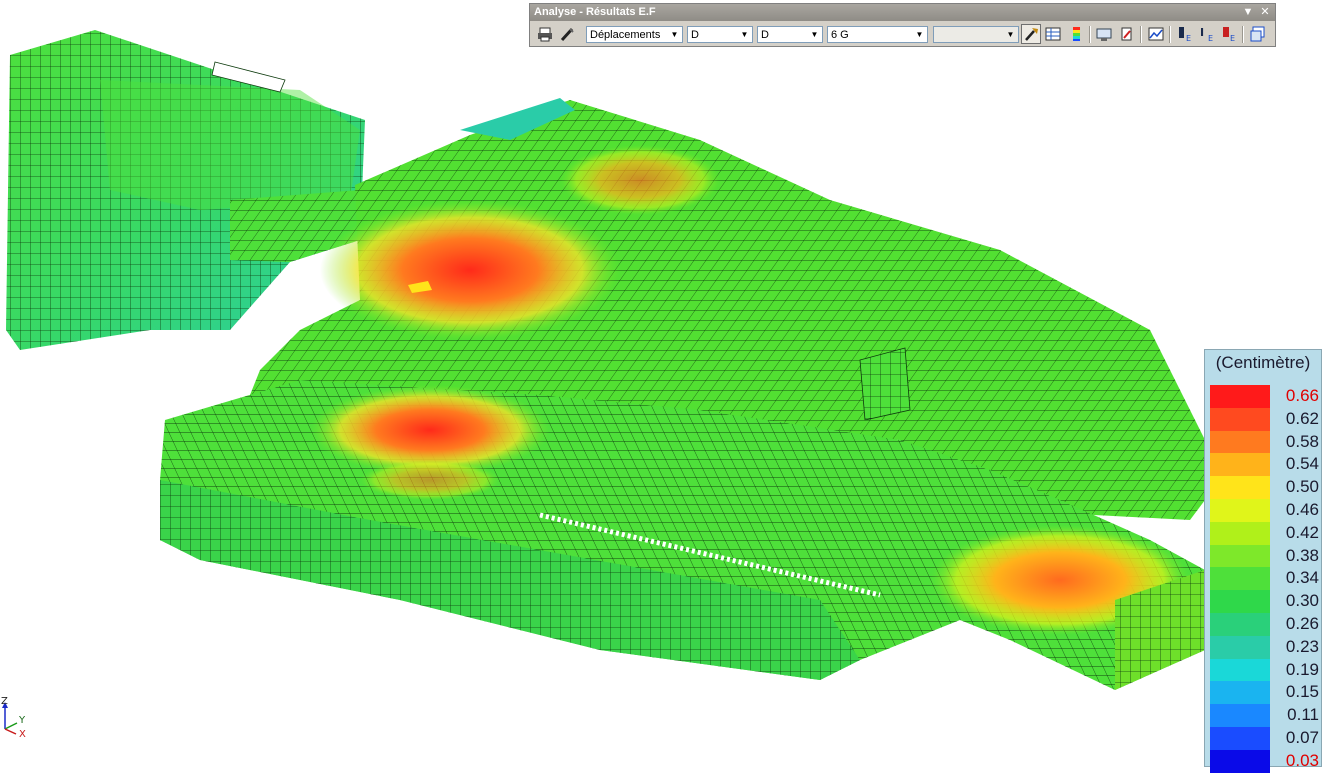  I want to click on component-1-select: D ▼, so click(720, 34).